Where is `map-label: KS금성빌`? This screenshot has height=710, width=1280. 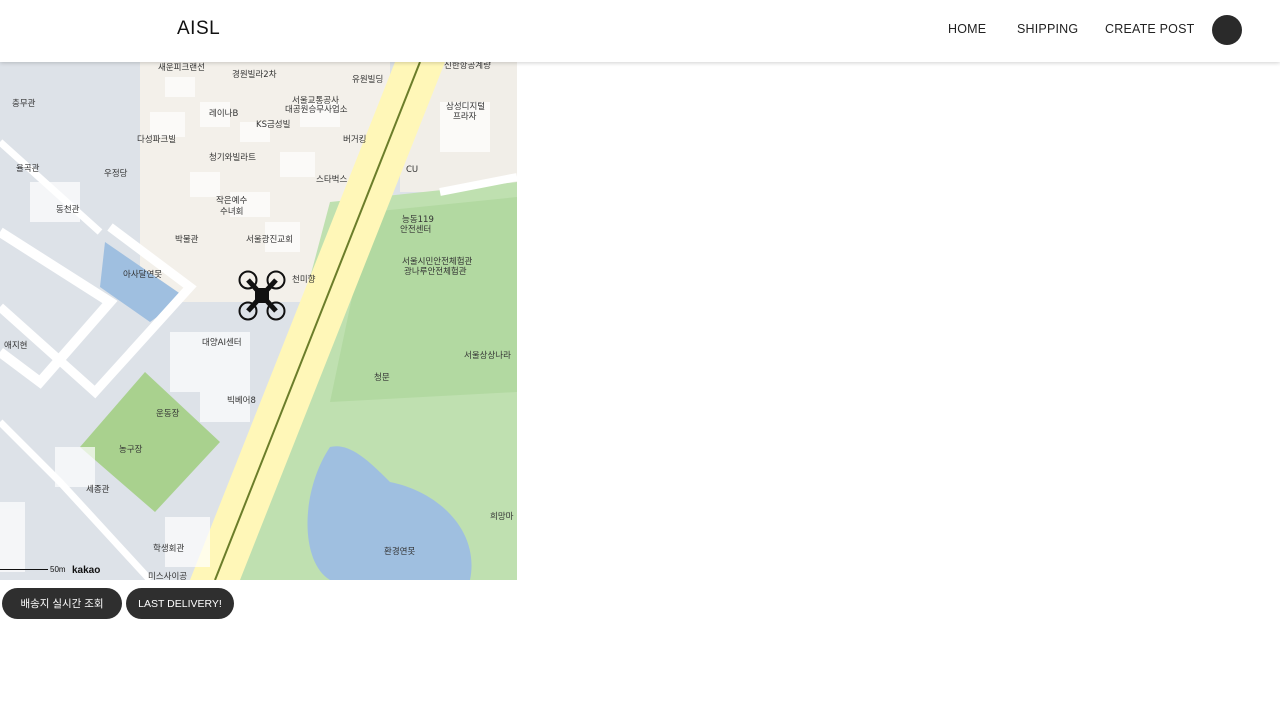
map-label: KS금성빌 is located at coordinates (273, 124).